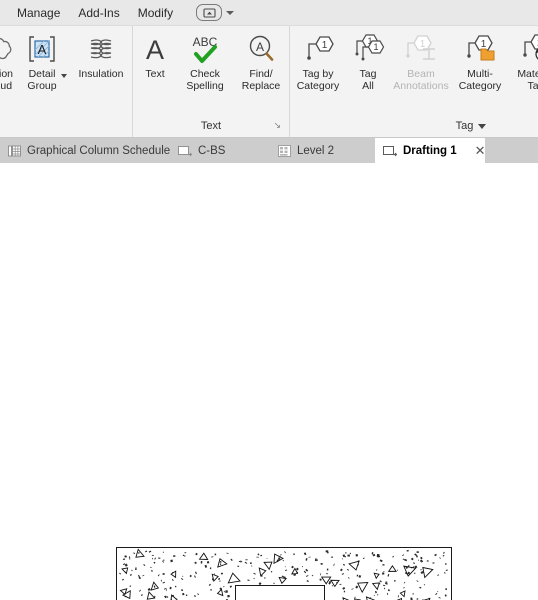 The width and height of the screenshot is (538, 600). I want to click on material-tag-label: Material Tag, so click(527, 80).